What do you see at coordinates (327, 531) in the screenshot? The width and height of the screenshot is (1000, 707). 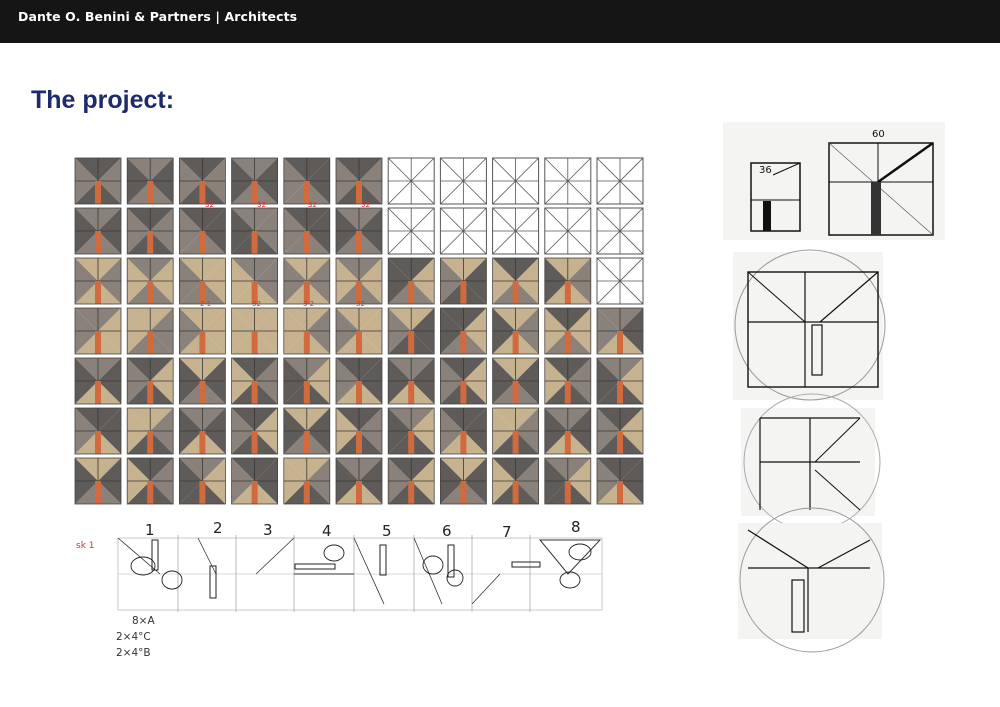 I see `study-number: 4` at bounding box center [327, 531].